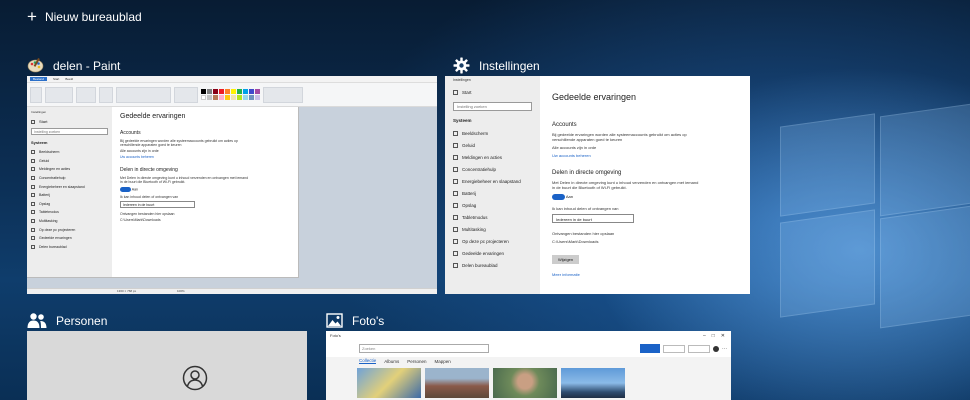  What do you see at coordinates (44, 160) in the screenshot?
I see `settings-nav-item-label: Geluid` at bounding box center [44, 160].